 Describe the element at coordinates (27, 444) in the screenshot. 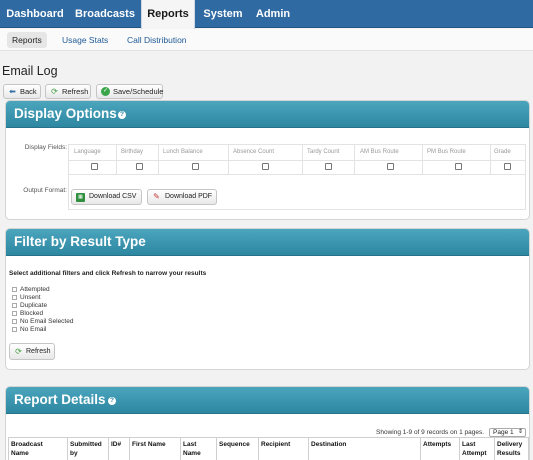

I see `col-line: Broadcast` at that location.